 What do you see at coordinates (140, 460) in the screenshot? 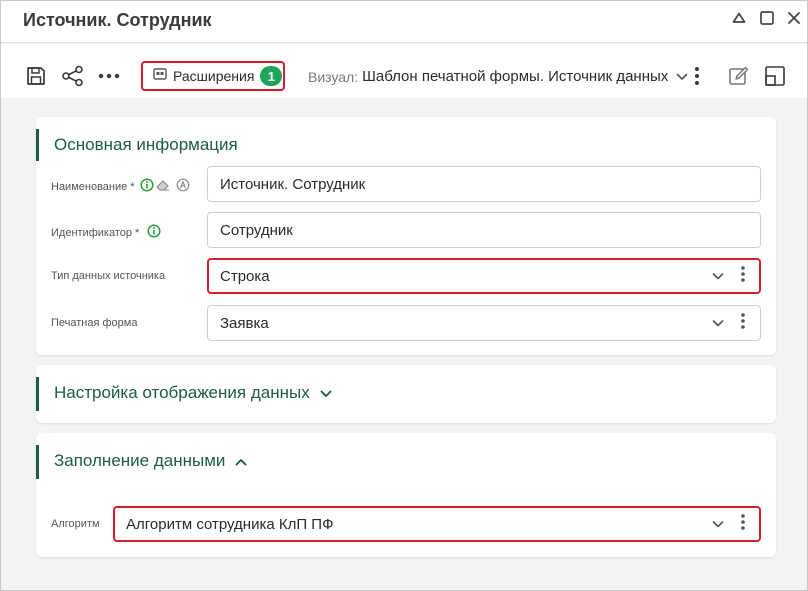
I see `section-title-fill-text: Заполнение данными` at bounding box center [140, 460].